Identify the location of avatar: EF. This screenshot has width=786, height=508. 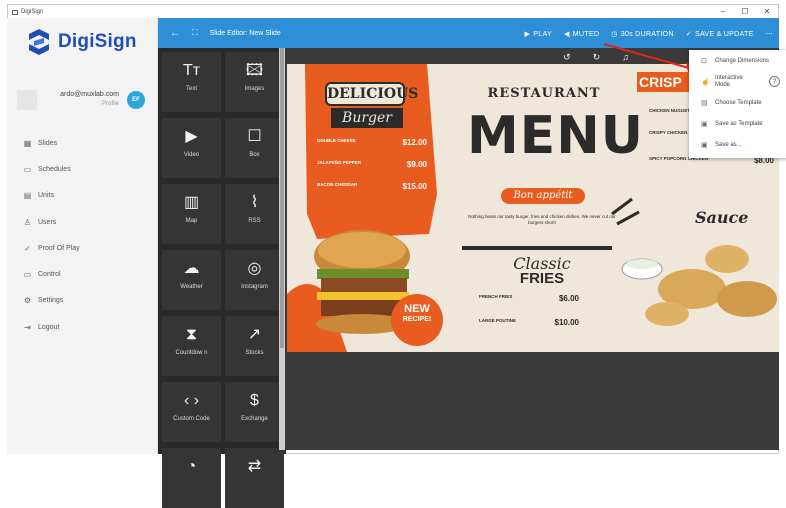
(136, 100).